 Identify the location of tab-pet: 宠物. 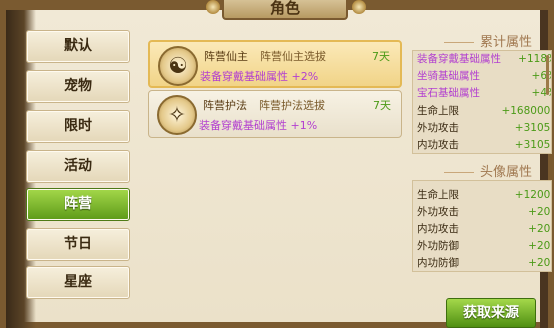
(78, 86).